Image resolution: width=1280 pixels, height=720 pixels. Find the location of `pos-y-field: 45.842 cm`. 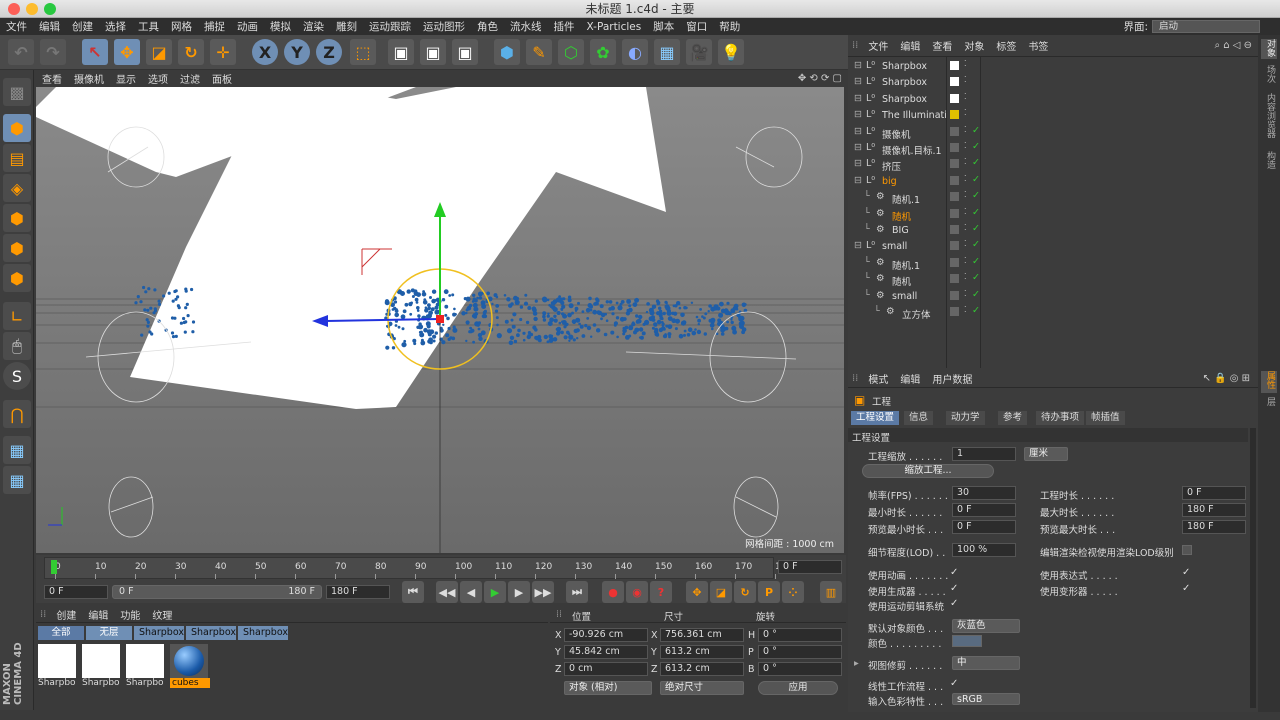

pos-y-field: 45.842 cm is located at coordinates (606, 652).